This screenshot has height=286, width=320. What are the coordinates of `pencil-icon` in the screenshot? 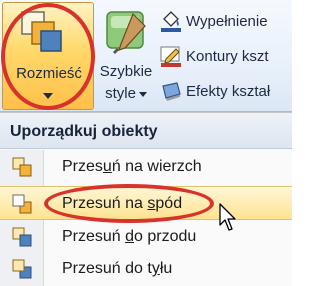 It's located at (170, 56).